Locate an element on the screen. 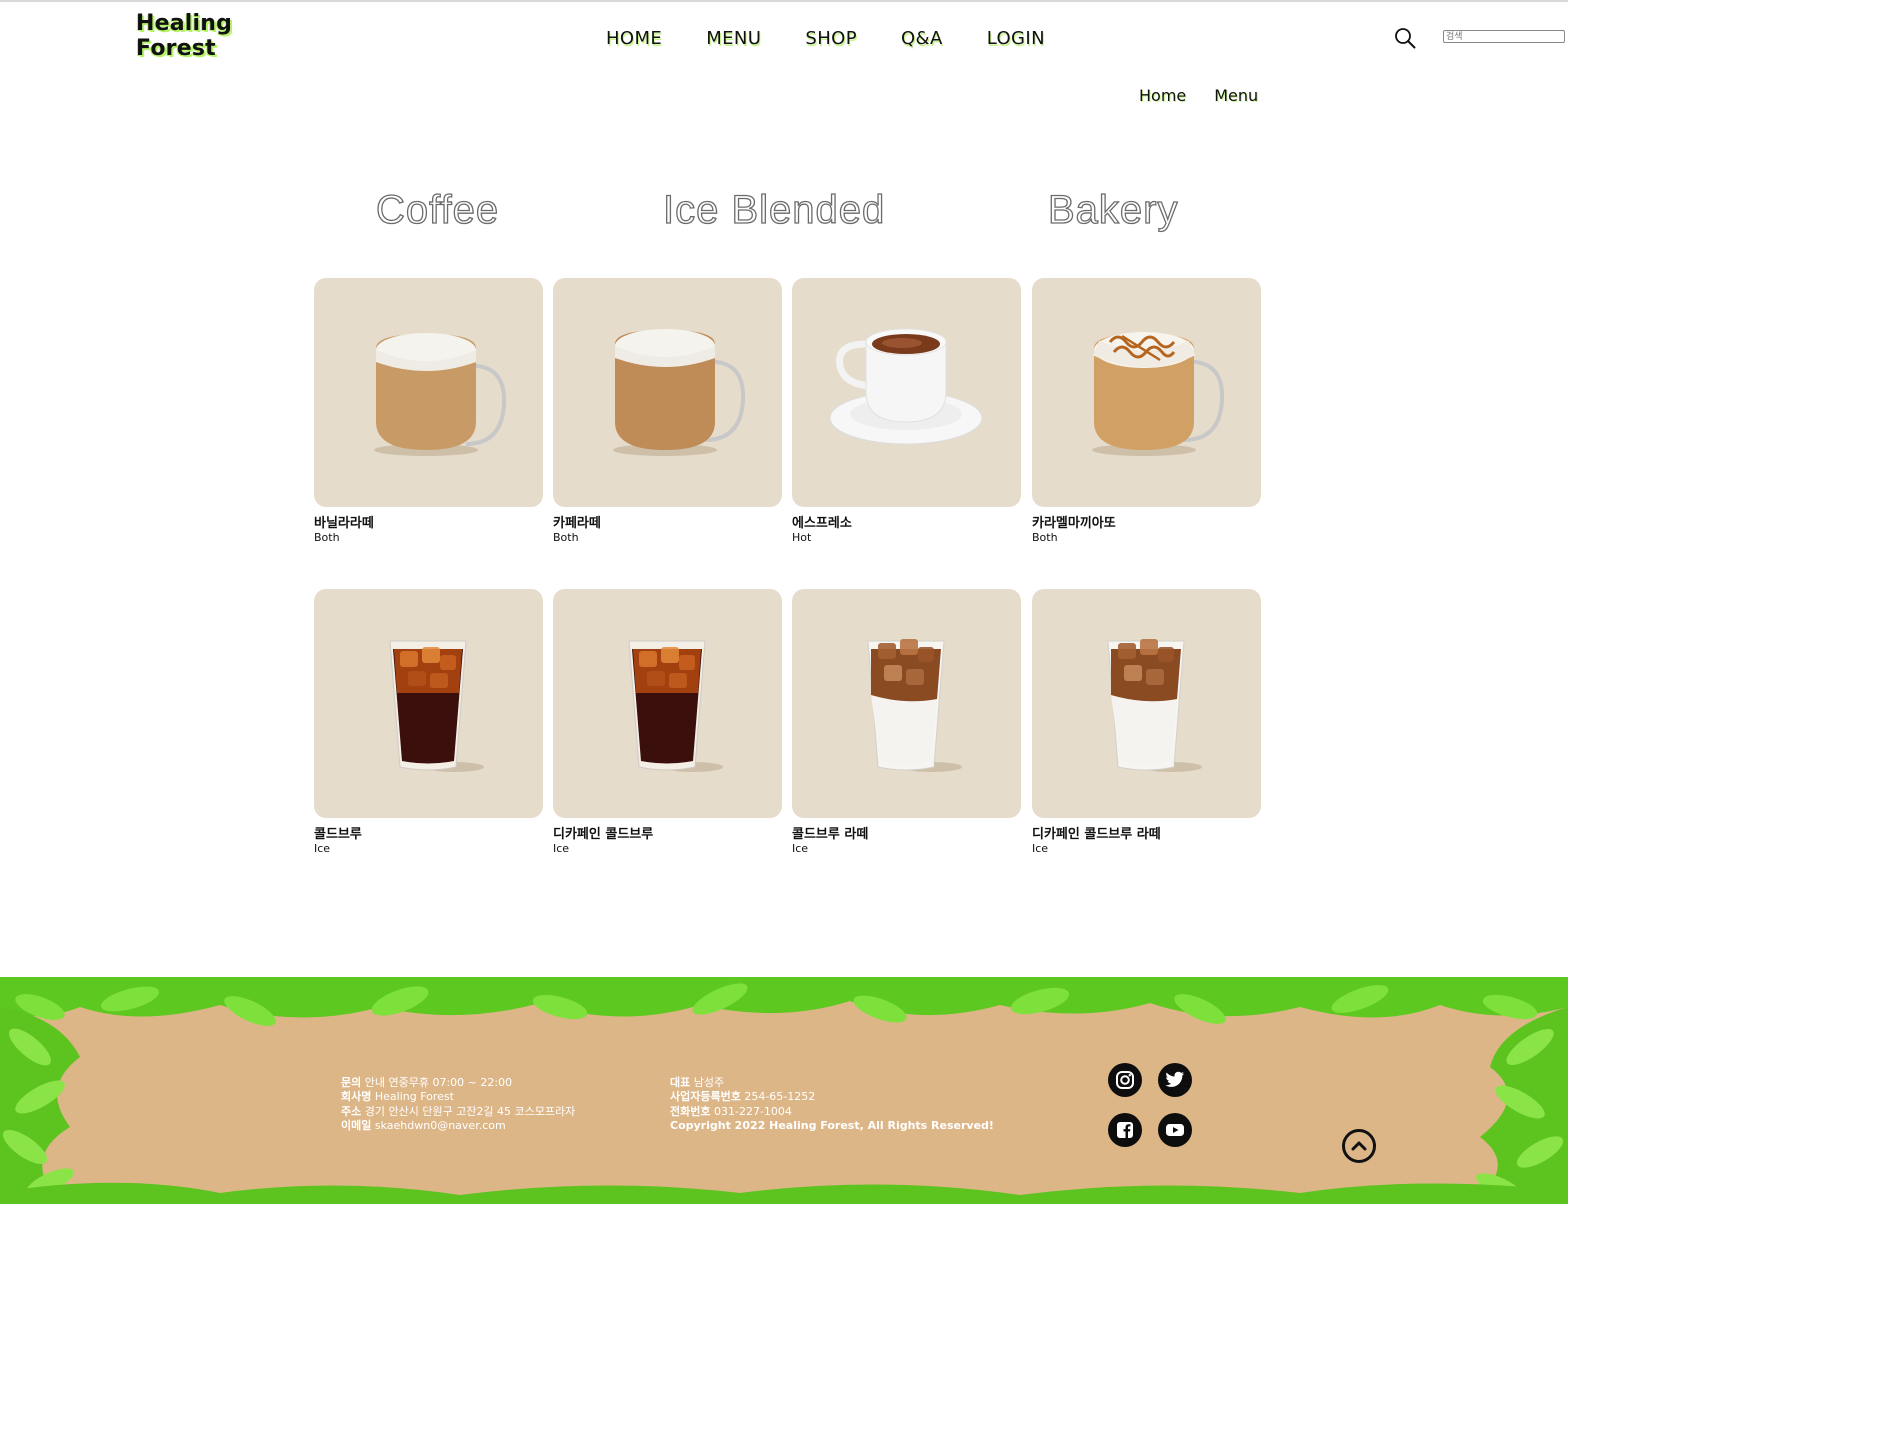 The width and height of the screenshot is (1893, 1454). nav-menu: MENU is located at coordinates (733, 40).